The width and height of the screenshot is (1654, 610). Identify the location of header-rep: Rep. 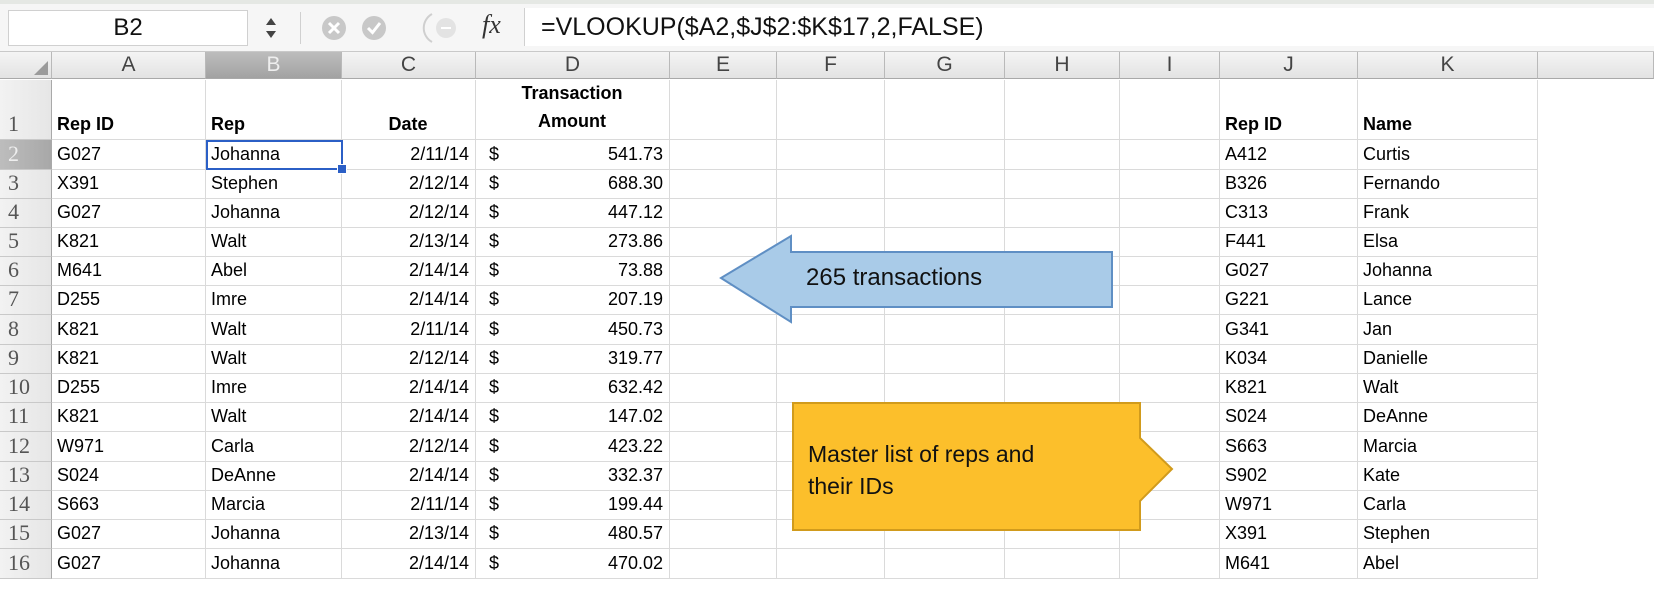
(274, 110).